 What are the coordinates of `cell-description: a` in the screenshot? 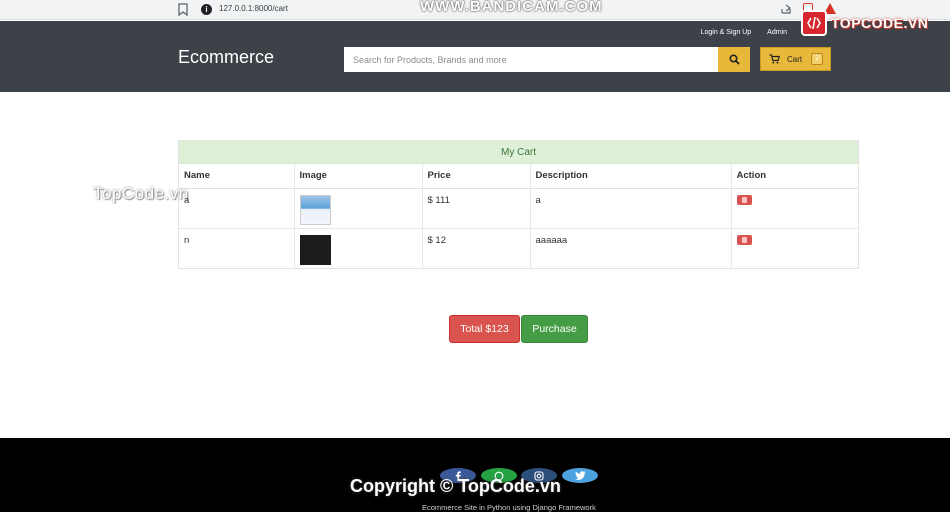 It's located at (631, 208).